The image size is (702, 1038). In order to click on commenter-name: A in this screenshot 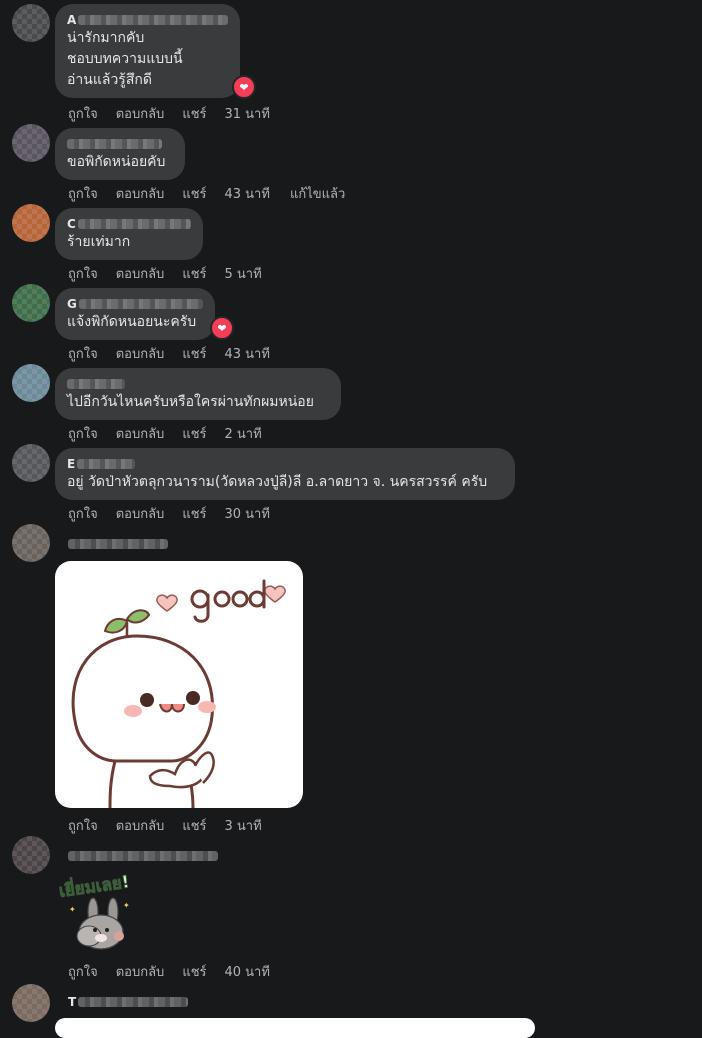, I will do `click(147, 20)`.